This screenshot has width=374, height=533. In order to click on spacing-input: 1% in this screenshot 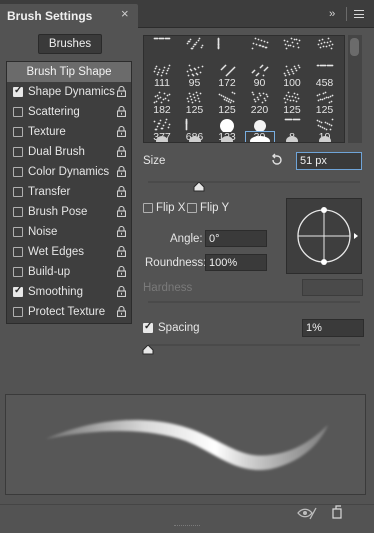, I will do `click(333, 328)`.